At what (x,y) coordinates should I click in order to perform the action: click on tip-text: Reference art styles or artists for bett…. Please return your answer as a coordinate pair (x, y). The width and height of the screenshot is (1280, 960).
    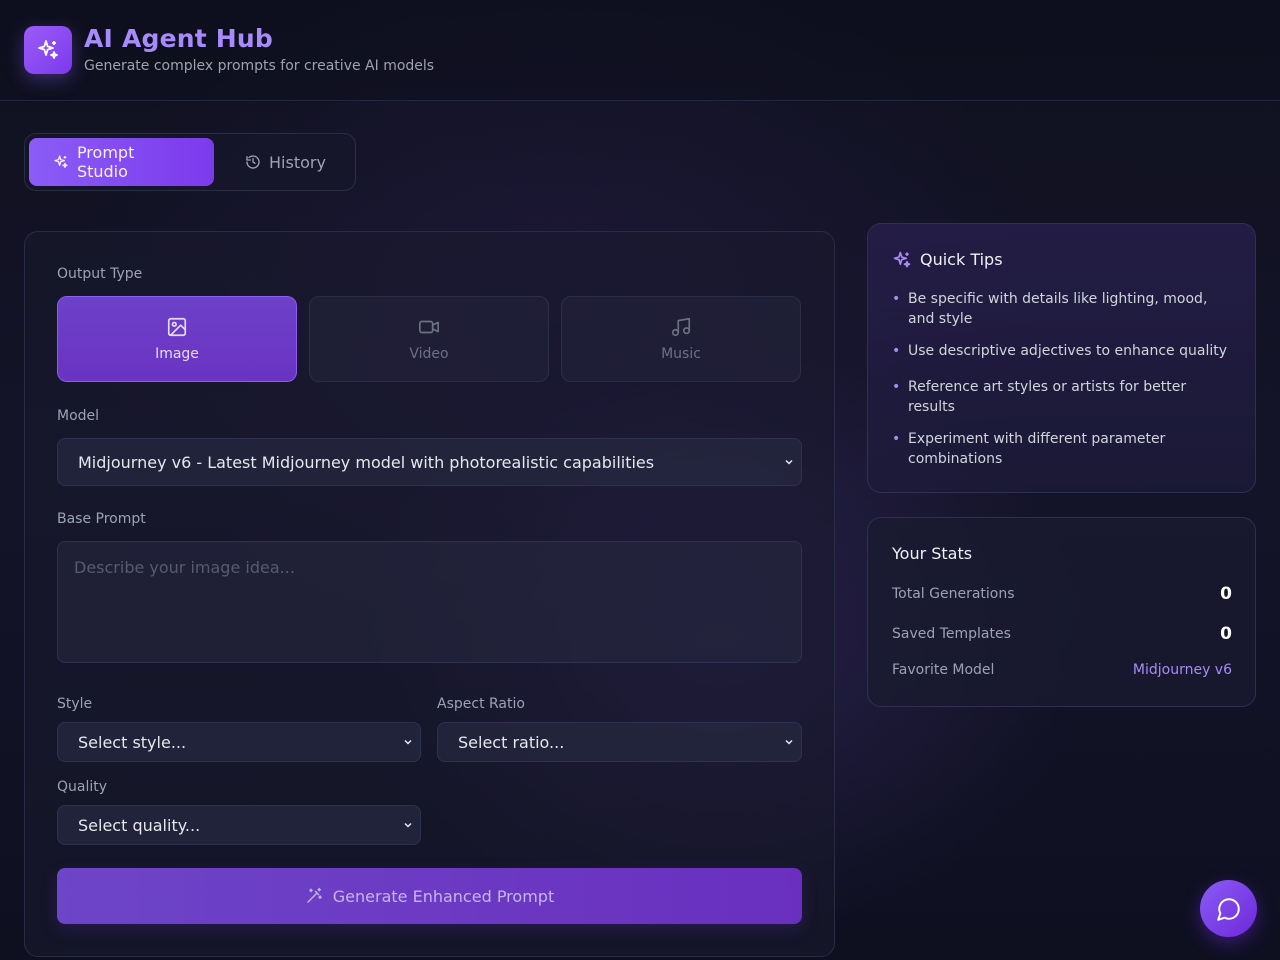
    Looking at the image, I should click on (1047, 397).